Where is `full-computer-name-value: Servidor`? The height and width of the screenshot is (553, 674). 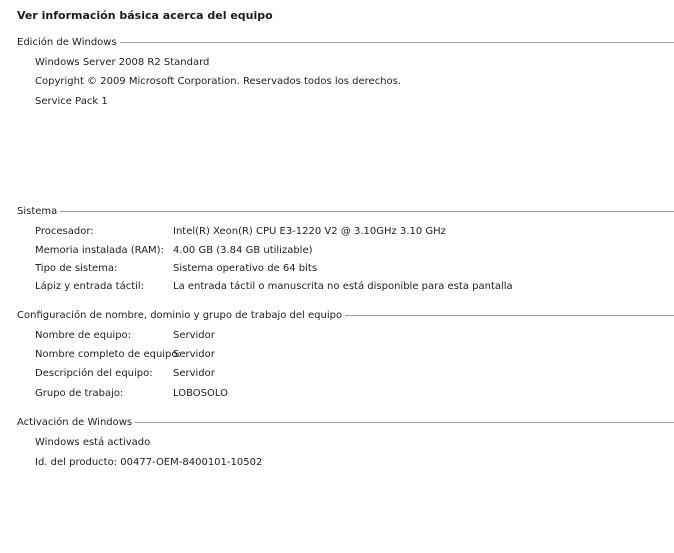
full-computer-name-value: Servidor is located at coordinates (194, 354).